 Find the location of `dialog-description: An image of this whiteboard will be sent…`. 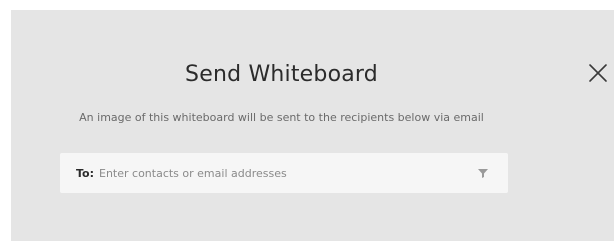

dialog-description: An image of this whiteboard will be sent… is located at coordinates (281, 117).